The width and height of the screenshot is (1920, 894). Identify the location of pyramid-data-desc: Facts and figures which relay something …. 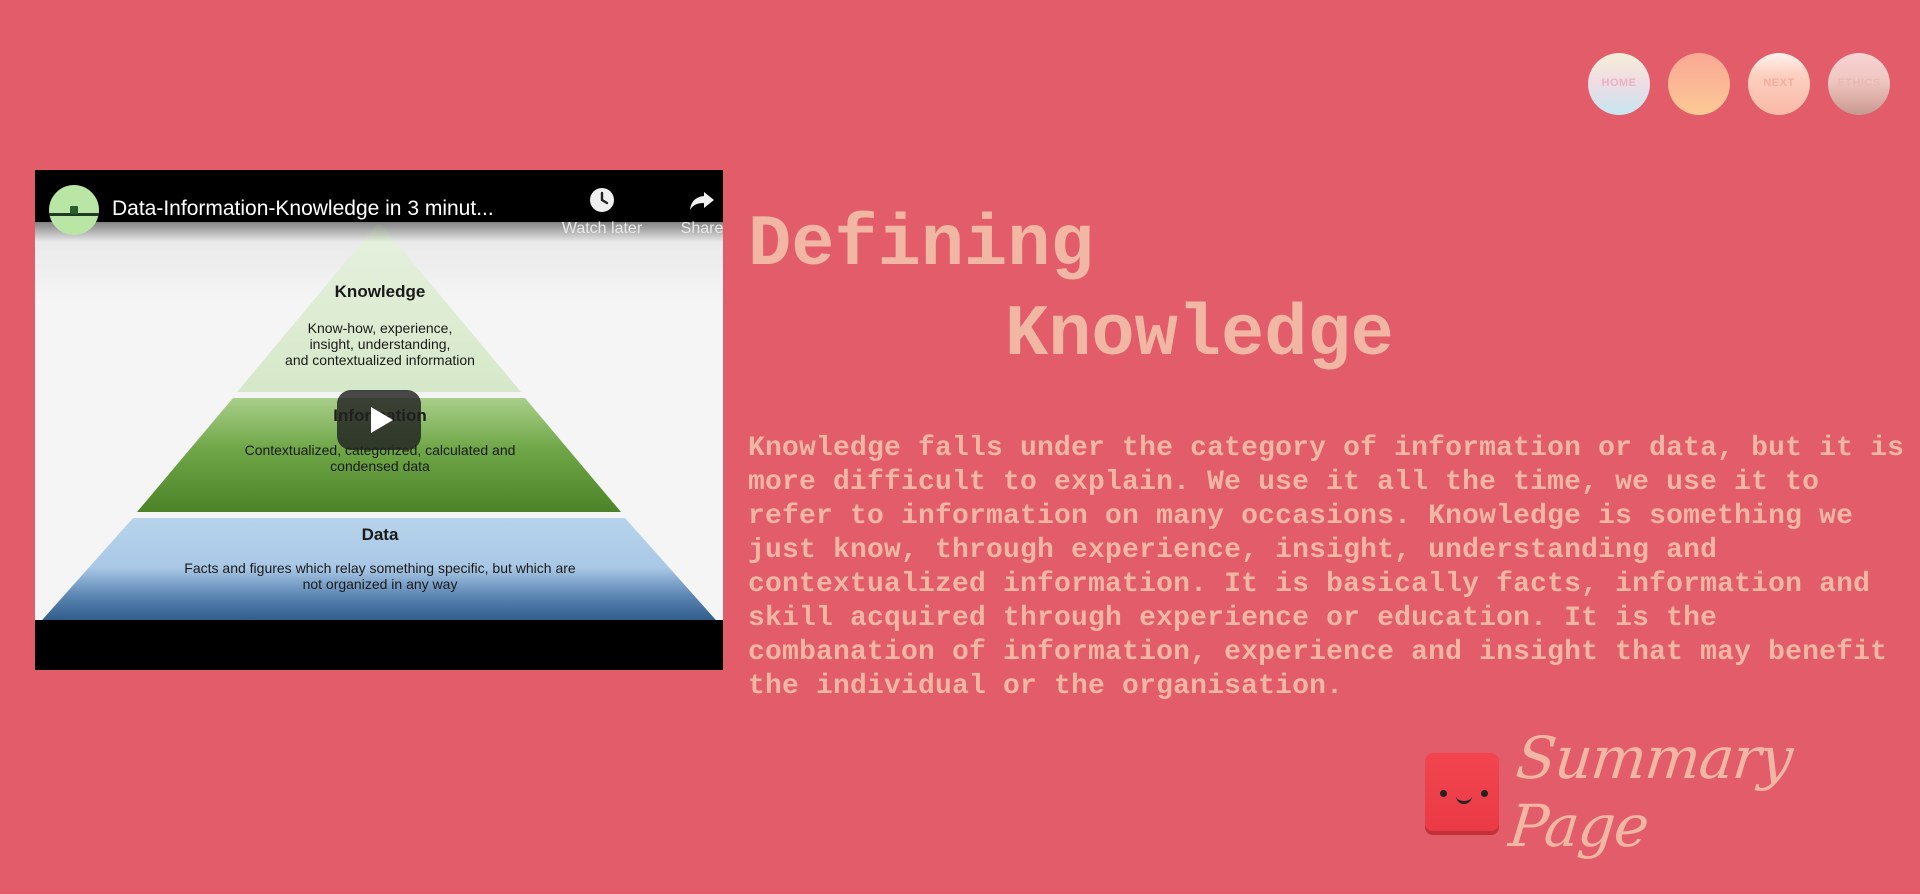
(380, 576).